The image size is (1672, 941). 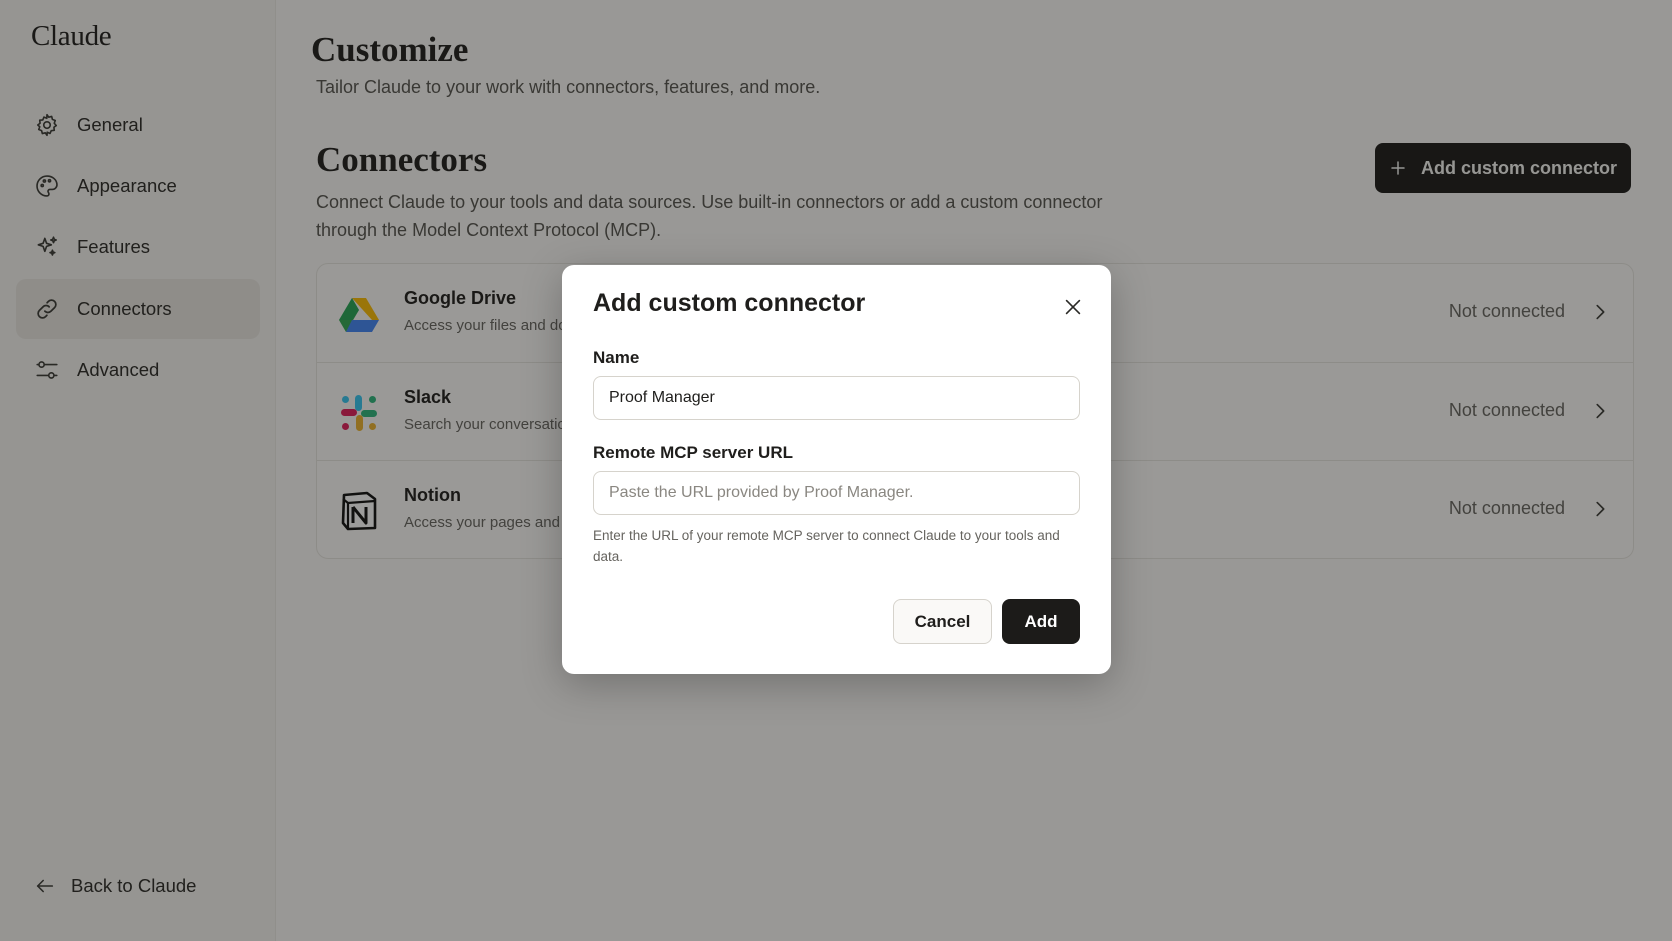 I want to click on name-label: Name, so click(x=616, y=357).